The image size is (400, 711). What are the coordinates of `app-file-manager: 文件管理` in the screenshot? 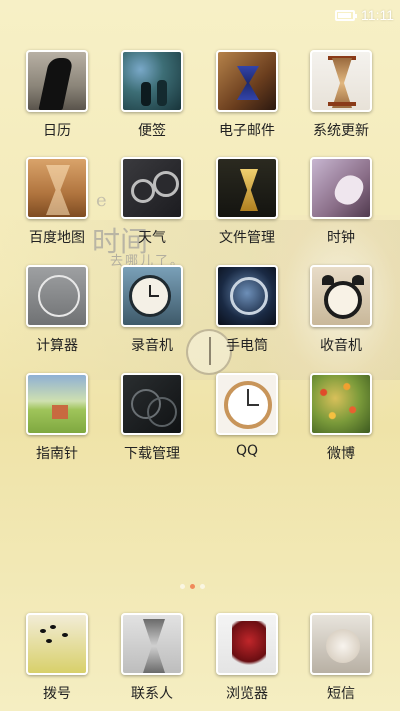 It's located at (247, 202).